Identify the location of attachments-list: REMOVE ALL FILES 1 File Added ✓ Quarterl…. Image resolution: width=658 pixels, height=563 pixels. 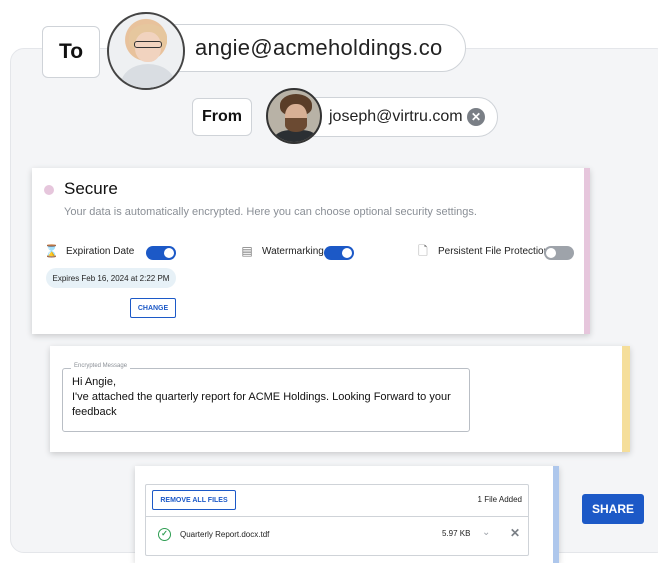
(337, 520).